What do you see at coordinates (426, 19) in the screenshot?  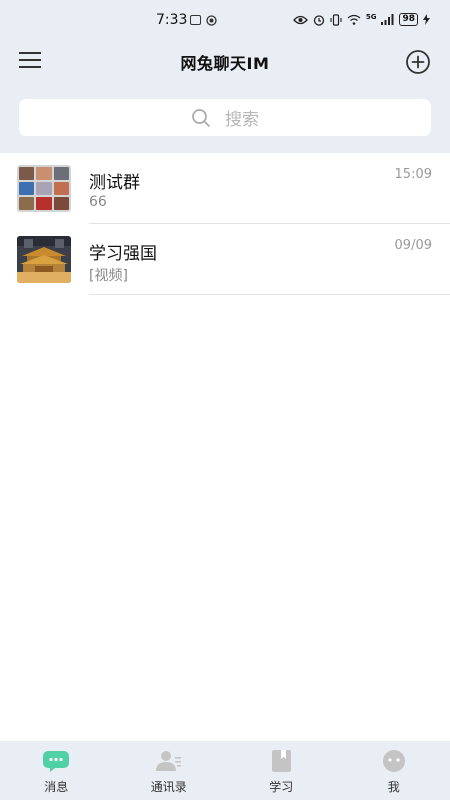 I see `charging-icon` at bounding box center [426, 19].